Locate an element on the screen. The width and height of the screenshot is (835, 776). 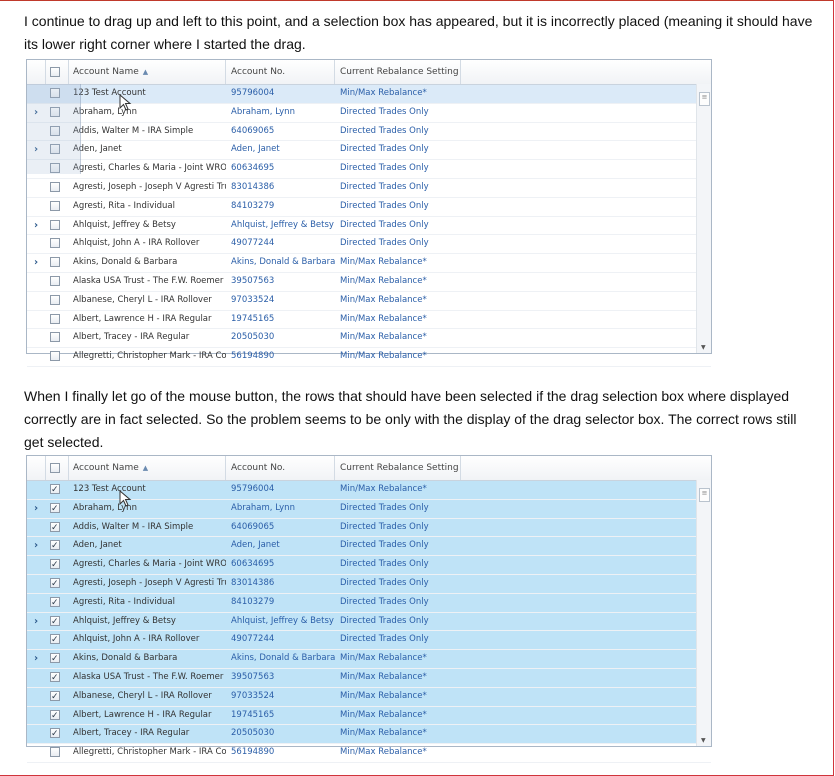
header-select-all is located at coordinates (57, 468).